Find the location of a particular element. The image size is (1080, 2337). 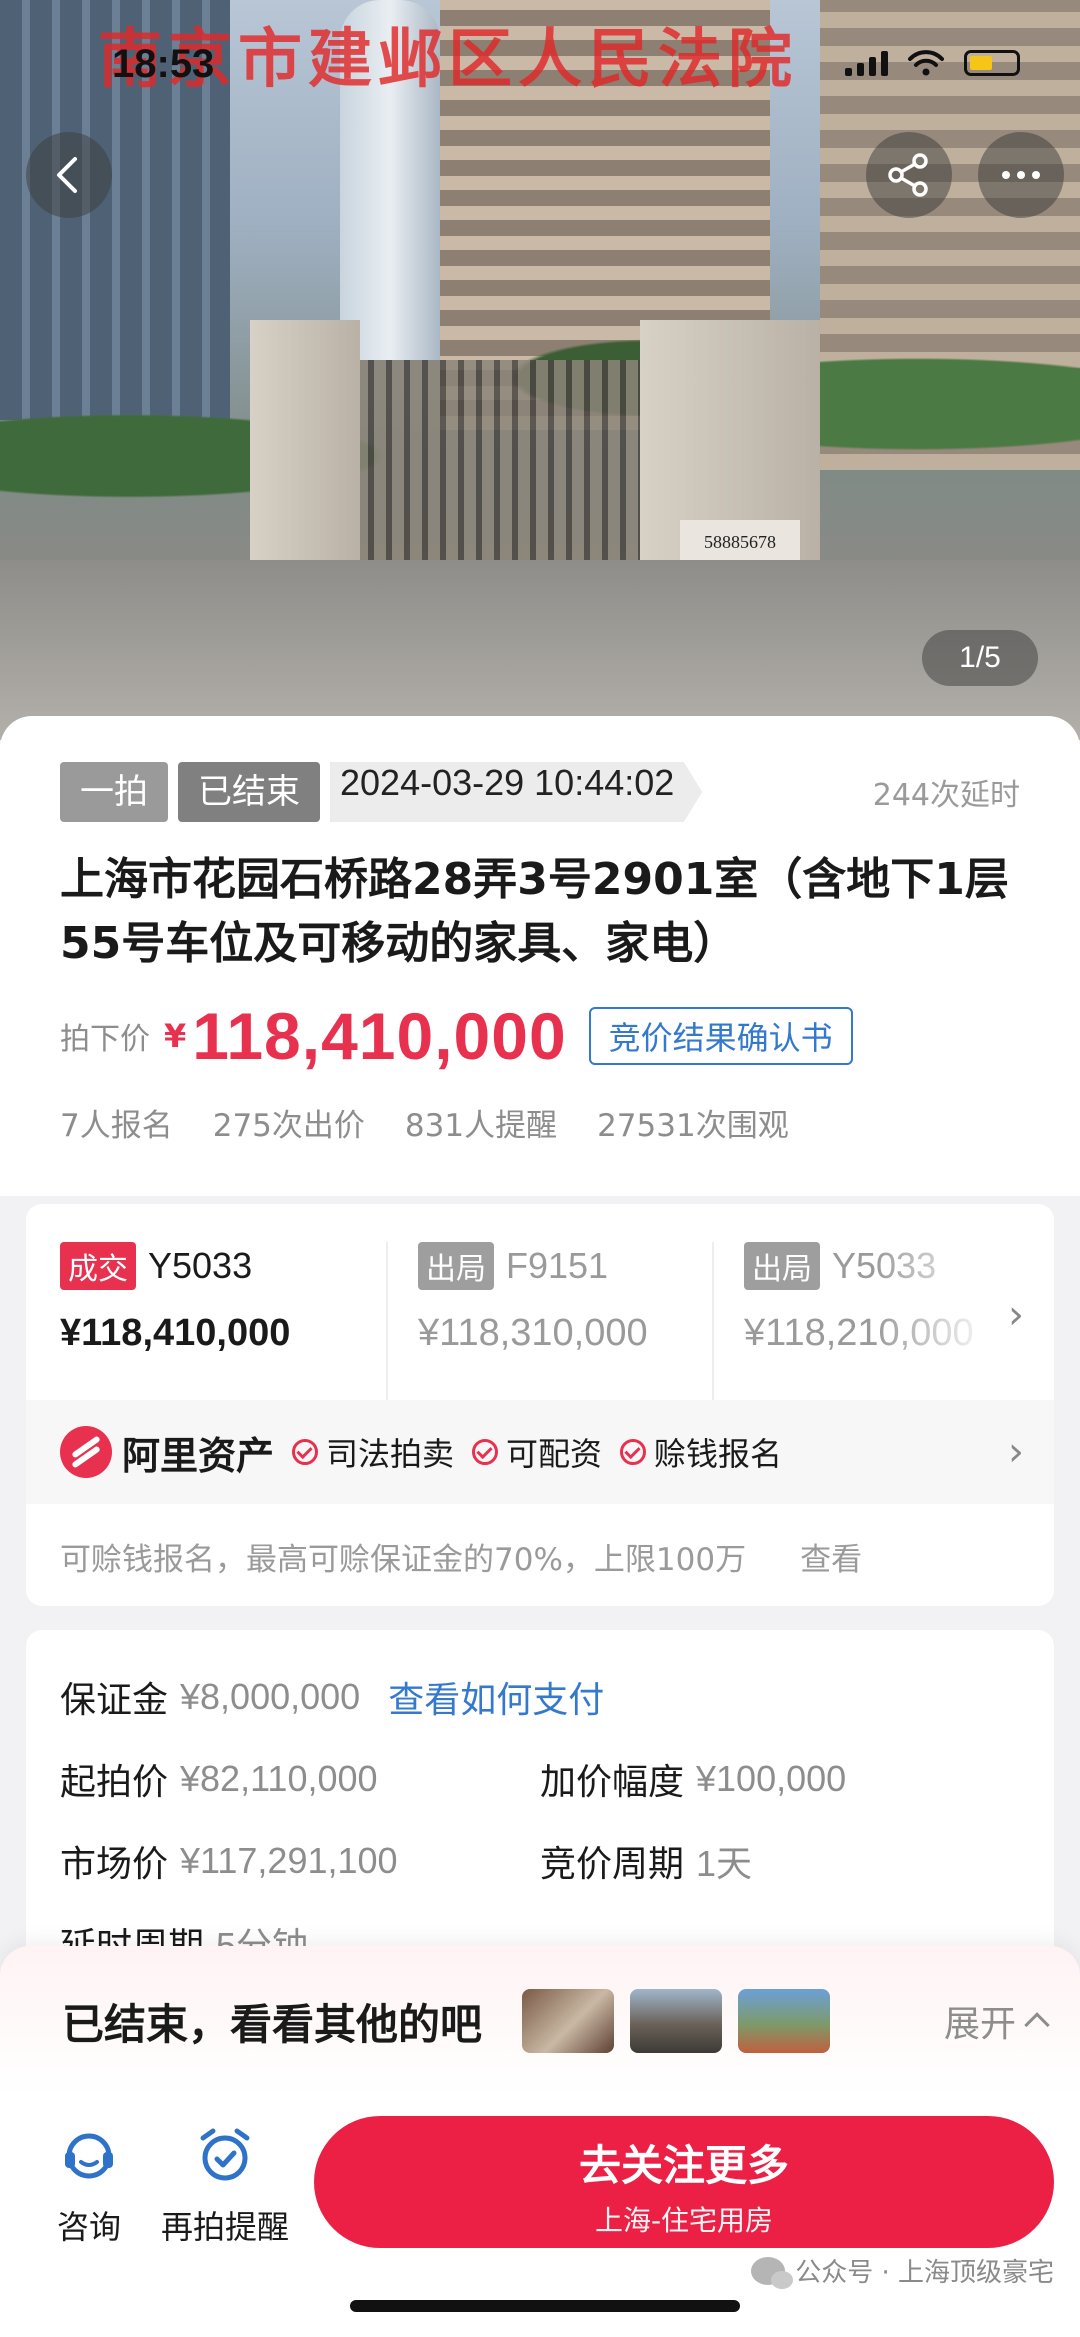

stat-views: 27531次围观 is located at coordinates (693, 1126).